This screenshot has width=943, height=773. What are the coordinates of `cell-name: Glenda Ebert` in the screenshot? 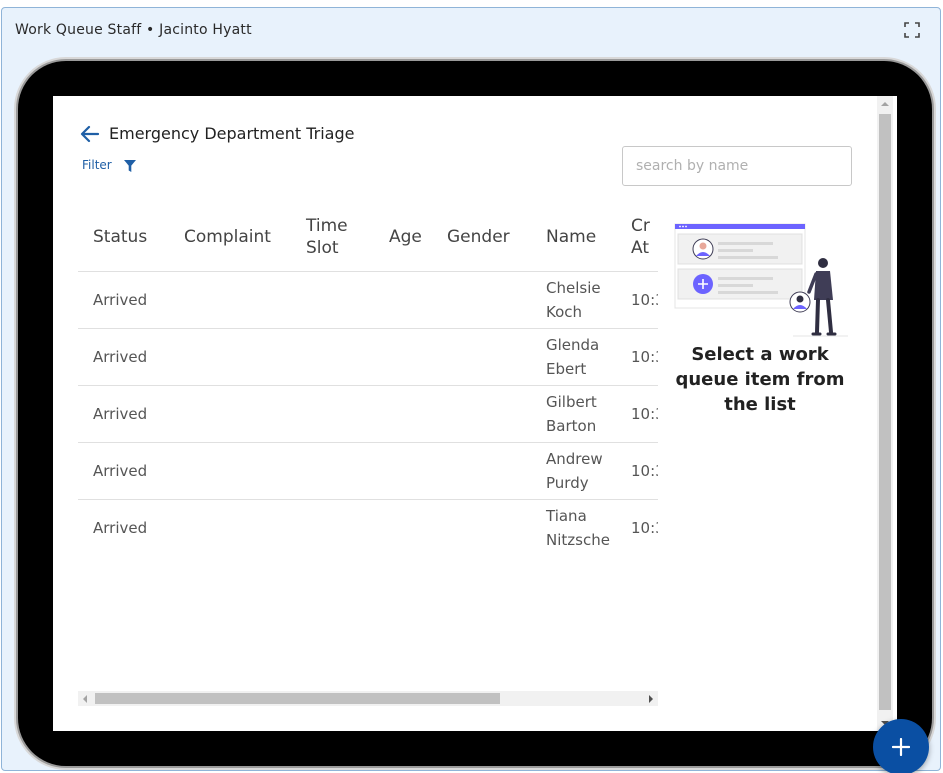 It's located at (576, 357).